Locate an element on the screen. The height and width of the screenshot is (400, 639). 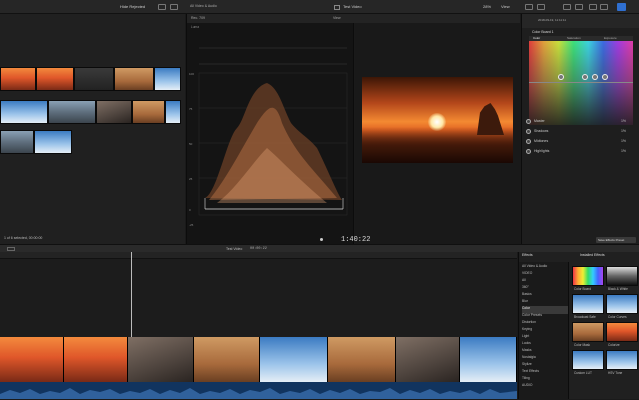
effect-label: HSV Tone is located at coordinates (615, 373).